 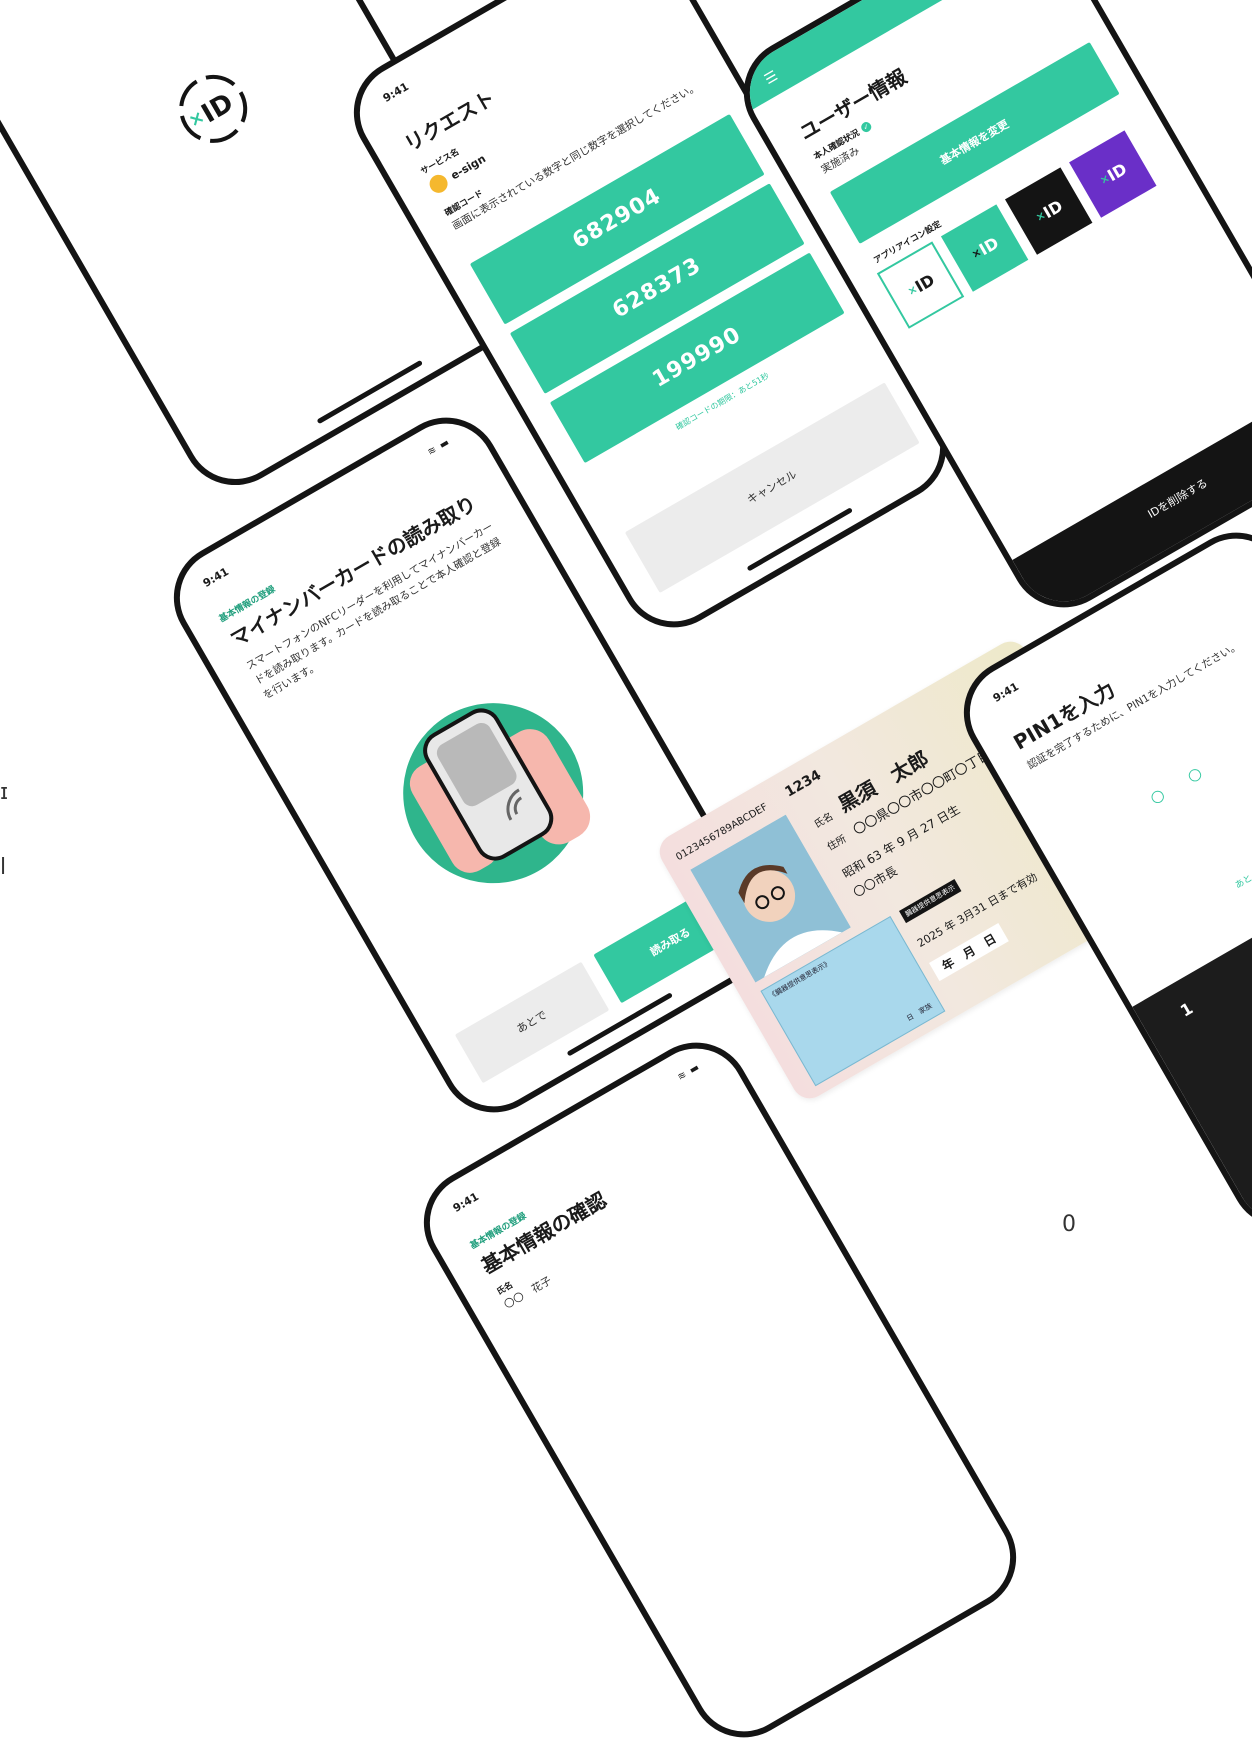 What do you see at coordinates (449, 121) in the screenshot?
I see `page-title: リクエスト` at bounding box center [449, 121].